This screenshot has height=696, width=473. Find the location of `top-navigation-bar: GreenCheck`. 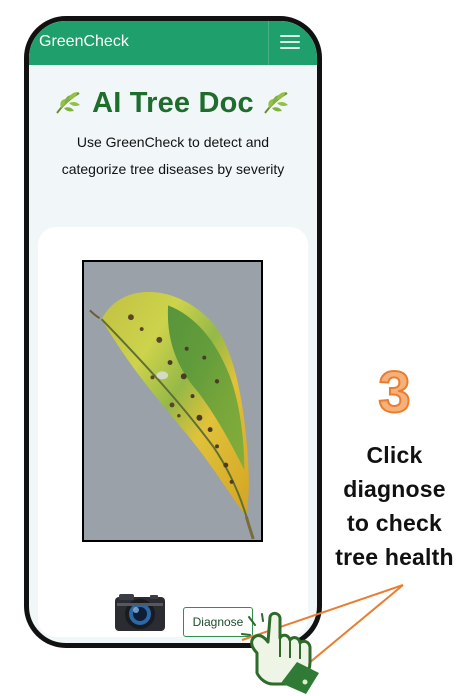

top-navigation-bar: GreenCheck is located at coordinates (173, 43).